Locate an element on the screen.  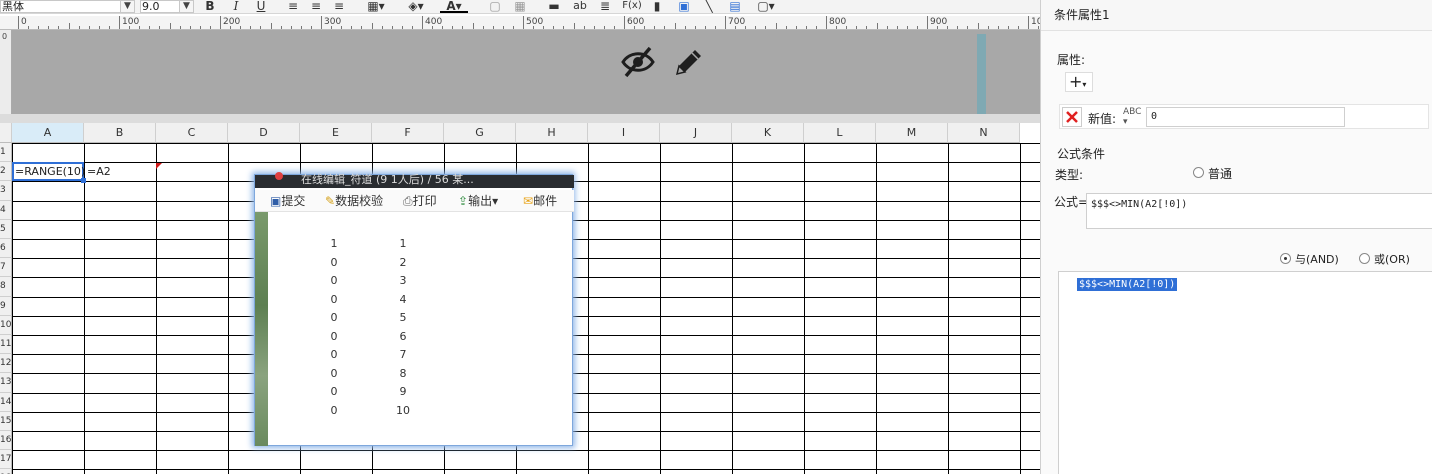
and-radio is located at coordinates (1285, 258).